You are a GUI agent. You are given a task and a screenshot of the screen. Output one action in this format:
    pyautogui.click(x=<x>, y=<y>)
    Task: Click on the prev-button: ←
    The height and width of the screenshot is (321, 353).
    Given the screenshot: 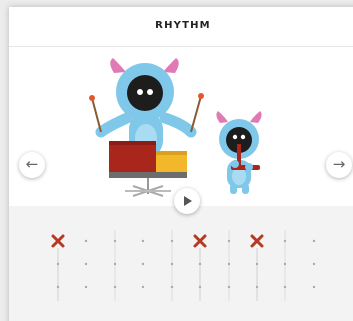 What is the action you would take?
    pyautogui.click(x=32, y=165)
    